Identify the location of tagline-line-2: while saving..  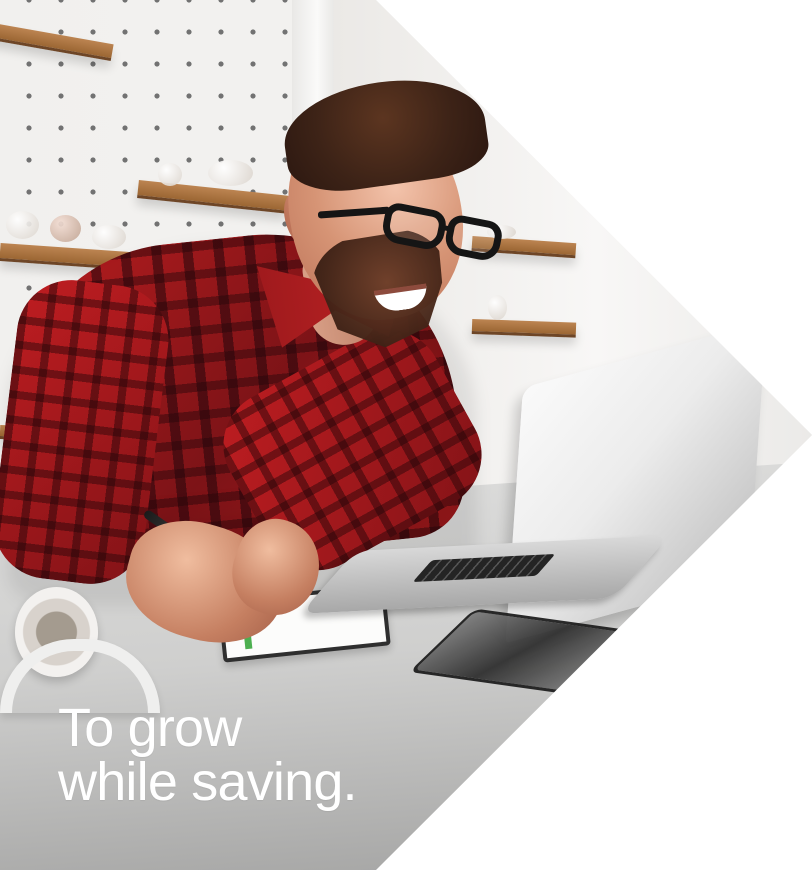
(208, 782).